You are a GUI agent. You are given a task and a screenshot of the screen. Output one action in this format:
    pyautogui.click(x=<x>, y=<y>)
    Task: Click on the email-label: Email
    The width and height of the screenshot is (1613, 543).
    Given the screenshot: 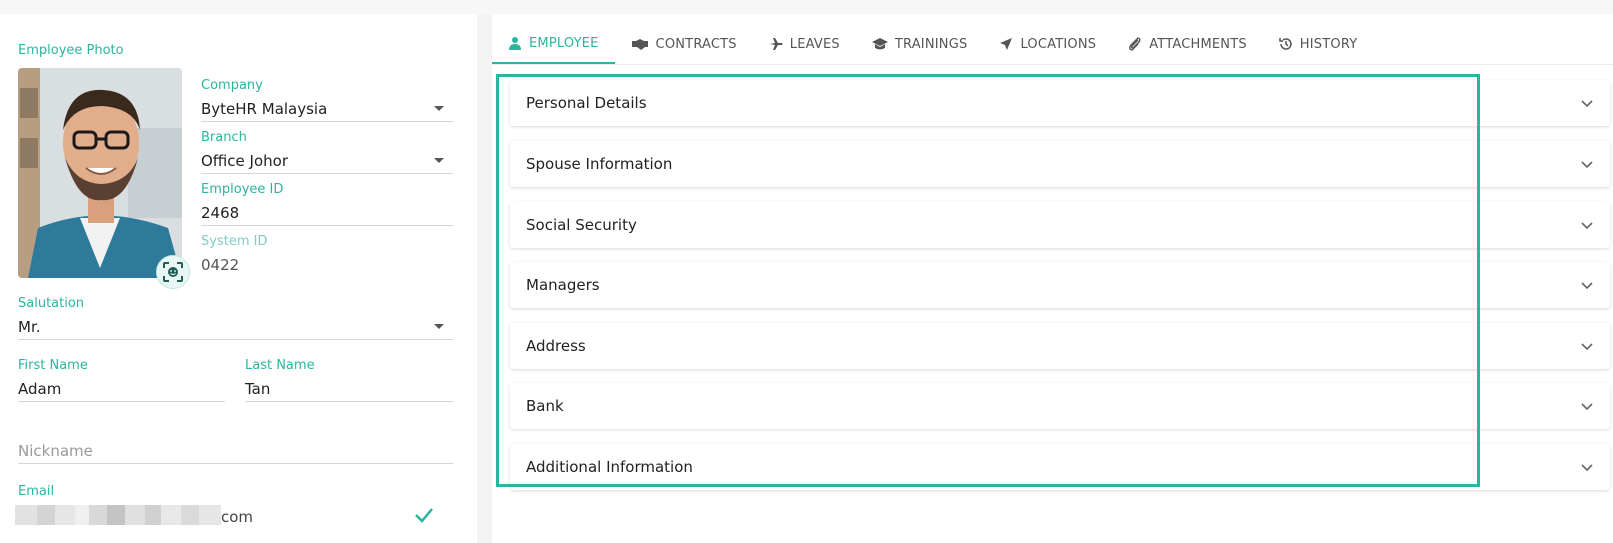 What is the action you would take?
    pyautogui.click(x=36, y=491)
    